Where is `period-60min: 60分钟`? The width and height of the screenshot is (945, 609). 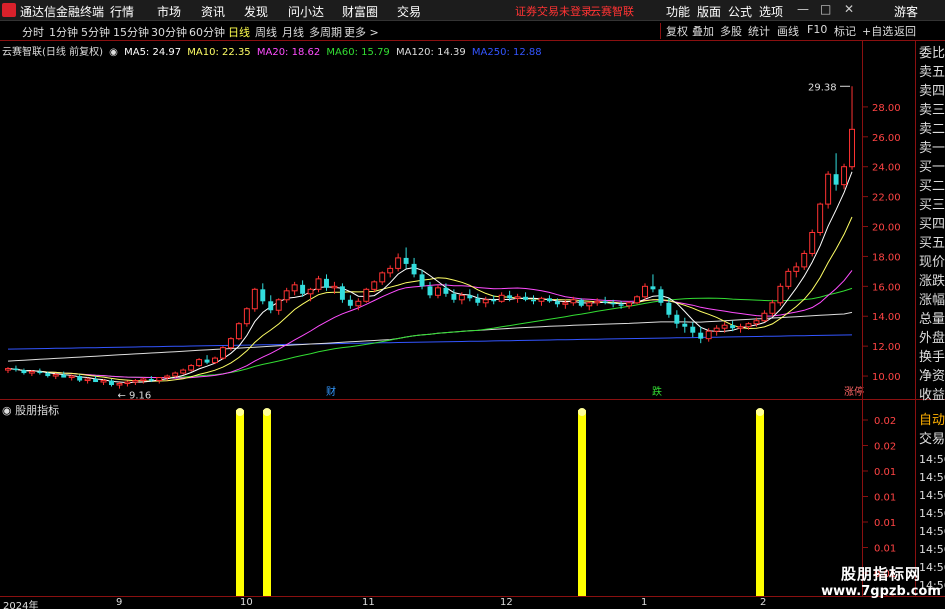
period-60min: 60分钟 is located at coordinates (207, 32).